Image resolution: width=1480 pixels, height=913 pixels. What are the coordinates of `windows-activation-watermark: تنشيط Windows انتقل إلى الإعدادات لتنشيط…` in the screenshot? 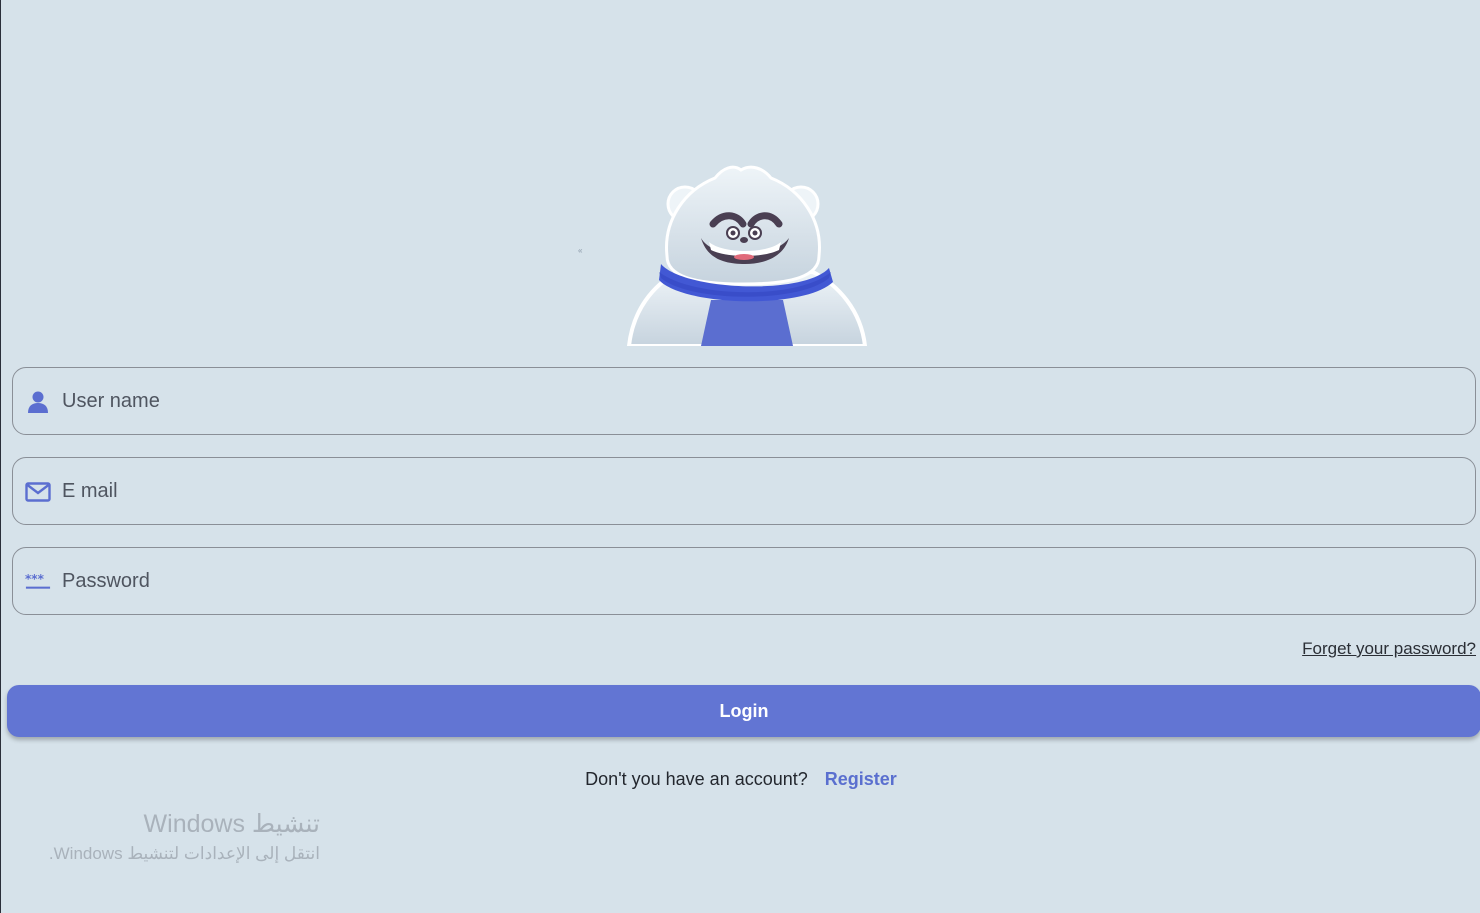 It's located at (184, 838).